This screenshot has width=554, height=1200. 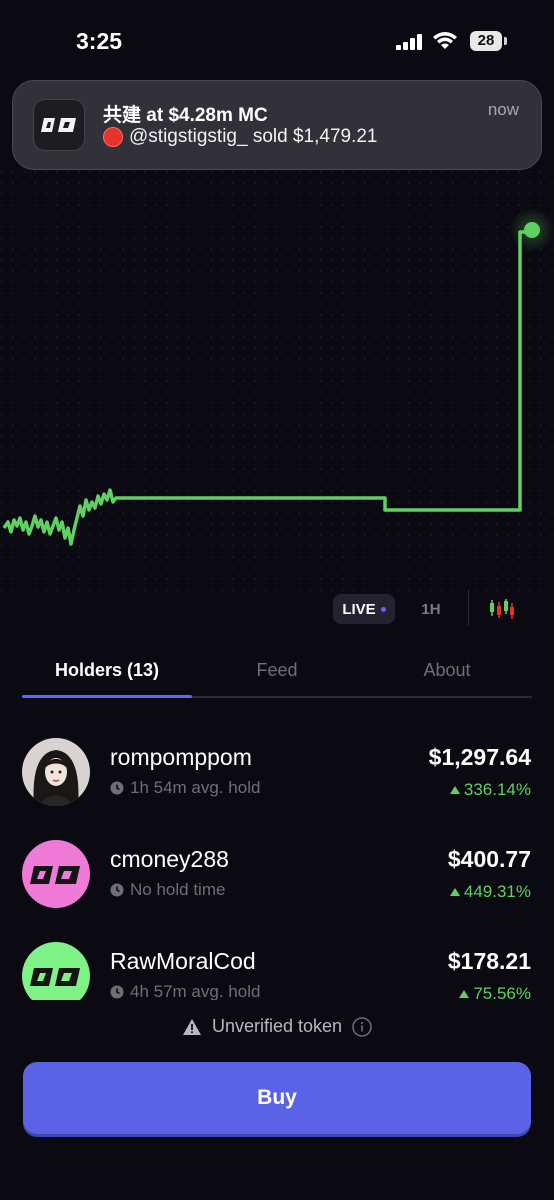 What do you see at coordinates (277, 40) in the screenshot?
I see `status-bar: 3:25 28` at bounding box center [277, 40].